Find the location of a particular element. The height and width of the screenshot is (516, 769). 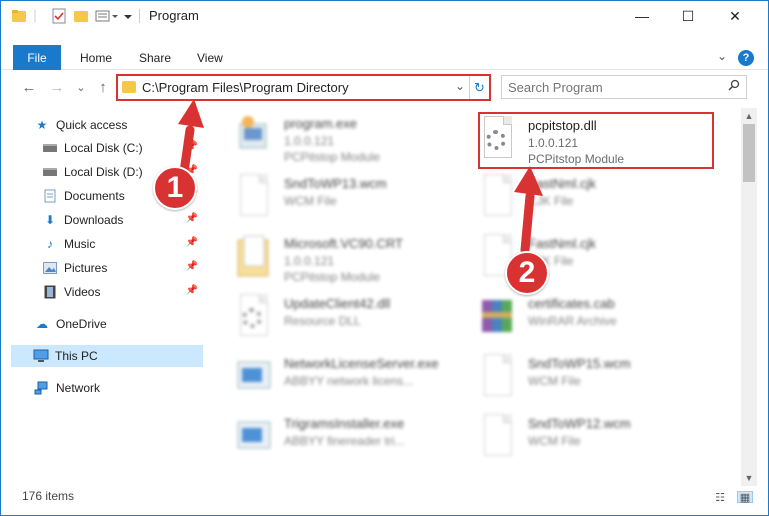

nav-item-quick-access: ★ Quick access is located at coordinates (134, 125).